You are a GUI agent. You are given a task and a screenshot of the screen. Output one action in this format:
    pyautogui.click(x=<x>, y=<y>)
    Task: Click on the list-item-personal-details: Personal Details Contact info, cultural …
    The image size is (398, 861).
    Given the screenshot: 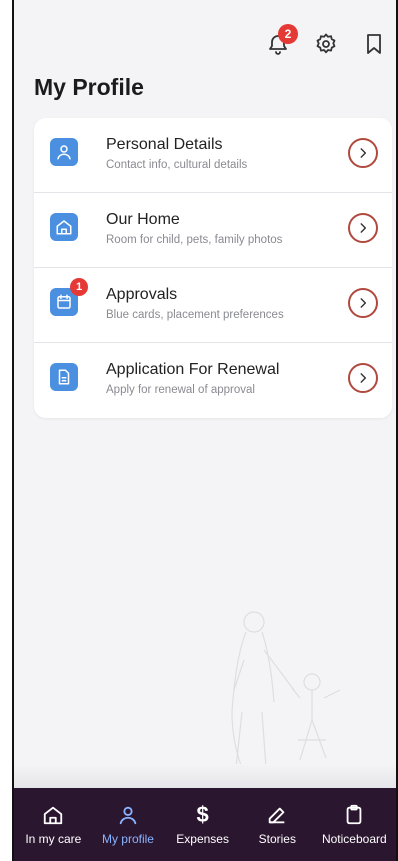 What is the action you would take?
    pyautogui.click(x=213, y=155)
    